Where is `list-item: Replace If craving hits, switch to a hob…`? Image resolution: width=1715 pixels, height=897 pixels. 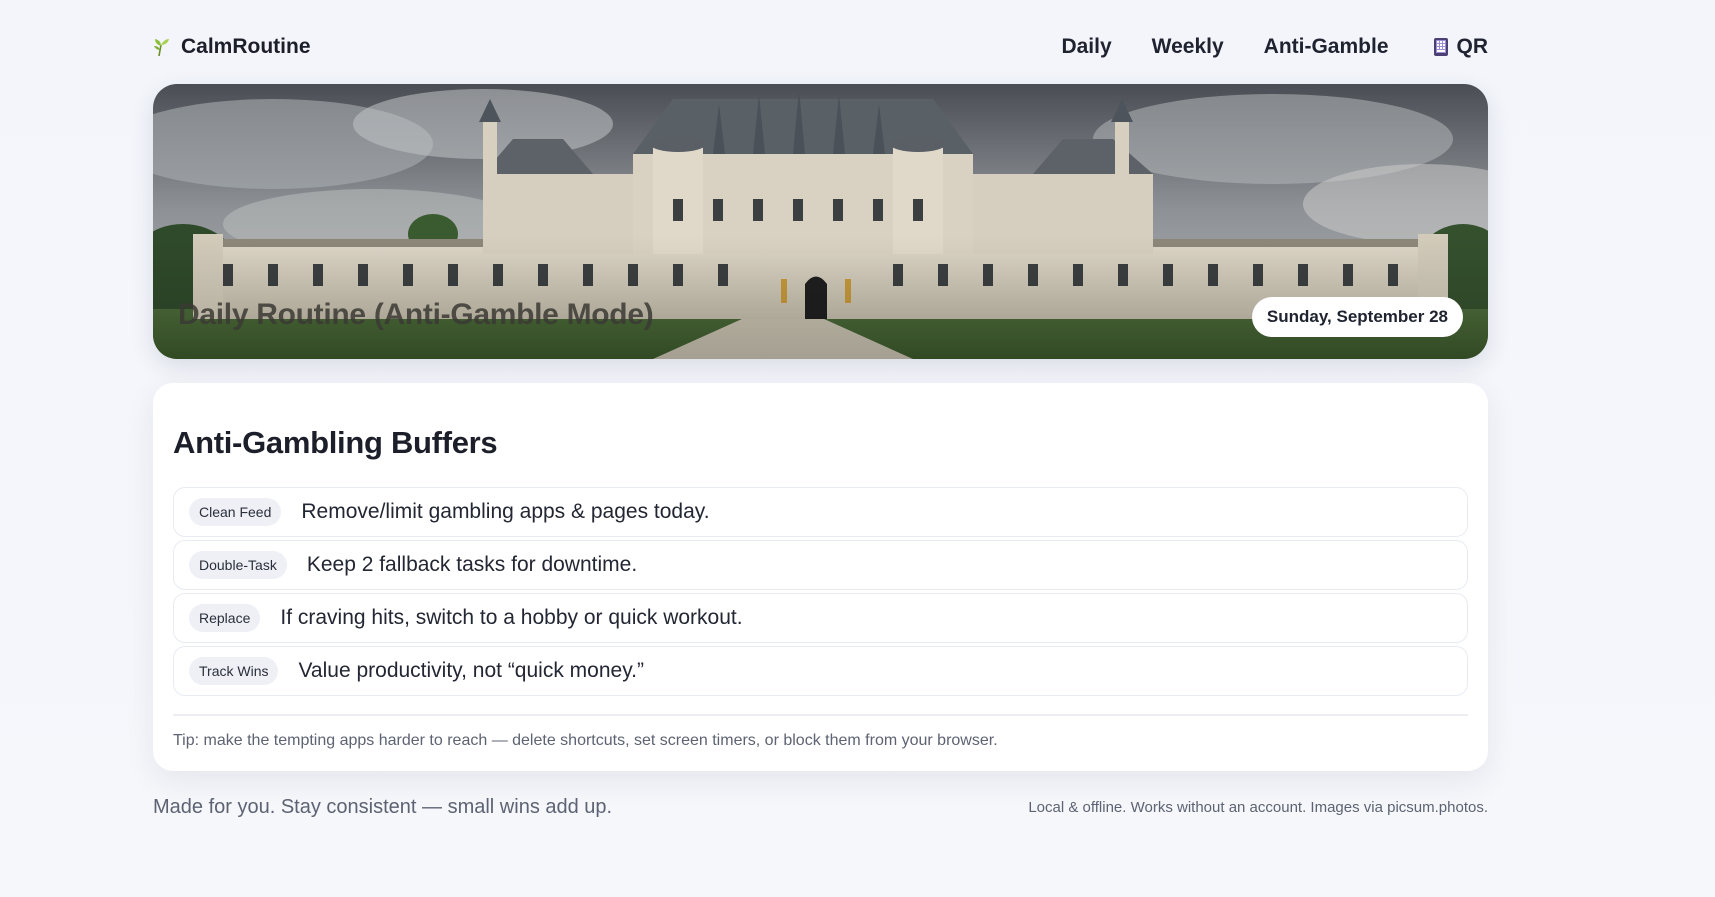
list-item: Replace If craving hits, switch to a hob… is located at coordinates (820, 618).